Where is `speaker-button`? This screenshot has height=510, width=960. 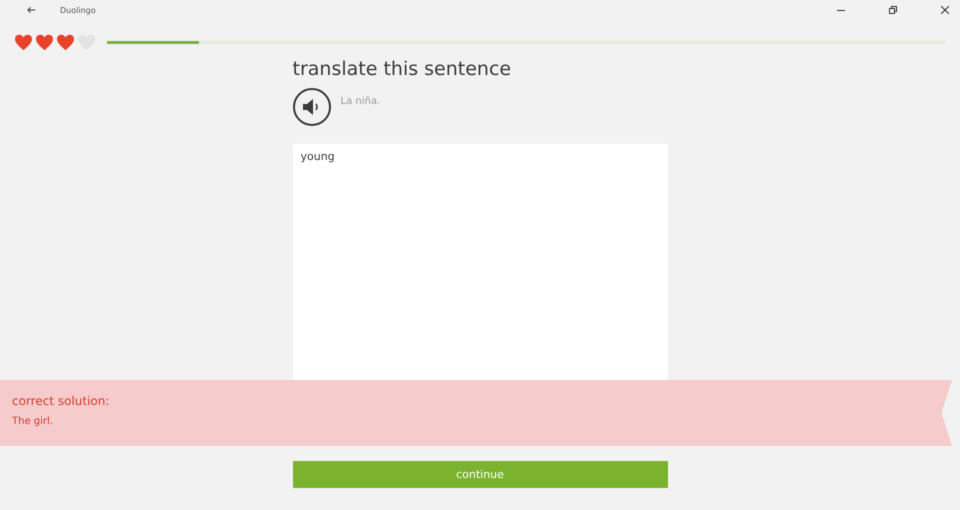
speaker-button is located at coordinates (311, 107).